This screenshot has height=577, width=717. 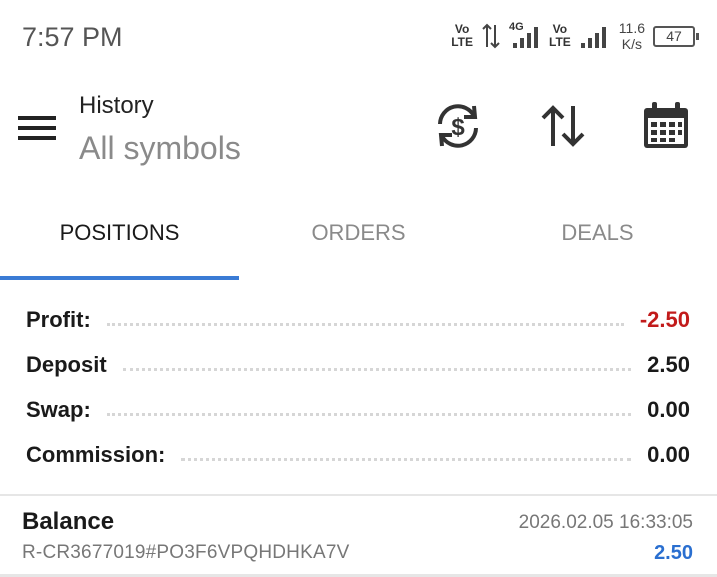 What do you see at coordinates (58, 319) in the screenshot?
I see `profit-label: Profit:` at bounding box center [58, 319].